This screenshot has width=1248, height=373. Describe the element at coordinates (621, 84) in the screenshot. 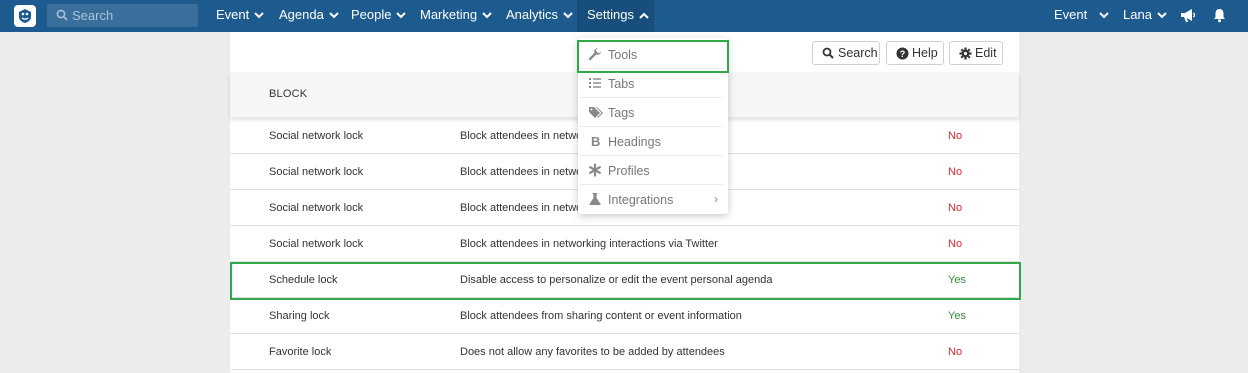

I see `menu-item-label: Tabs` at that location.